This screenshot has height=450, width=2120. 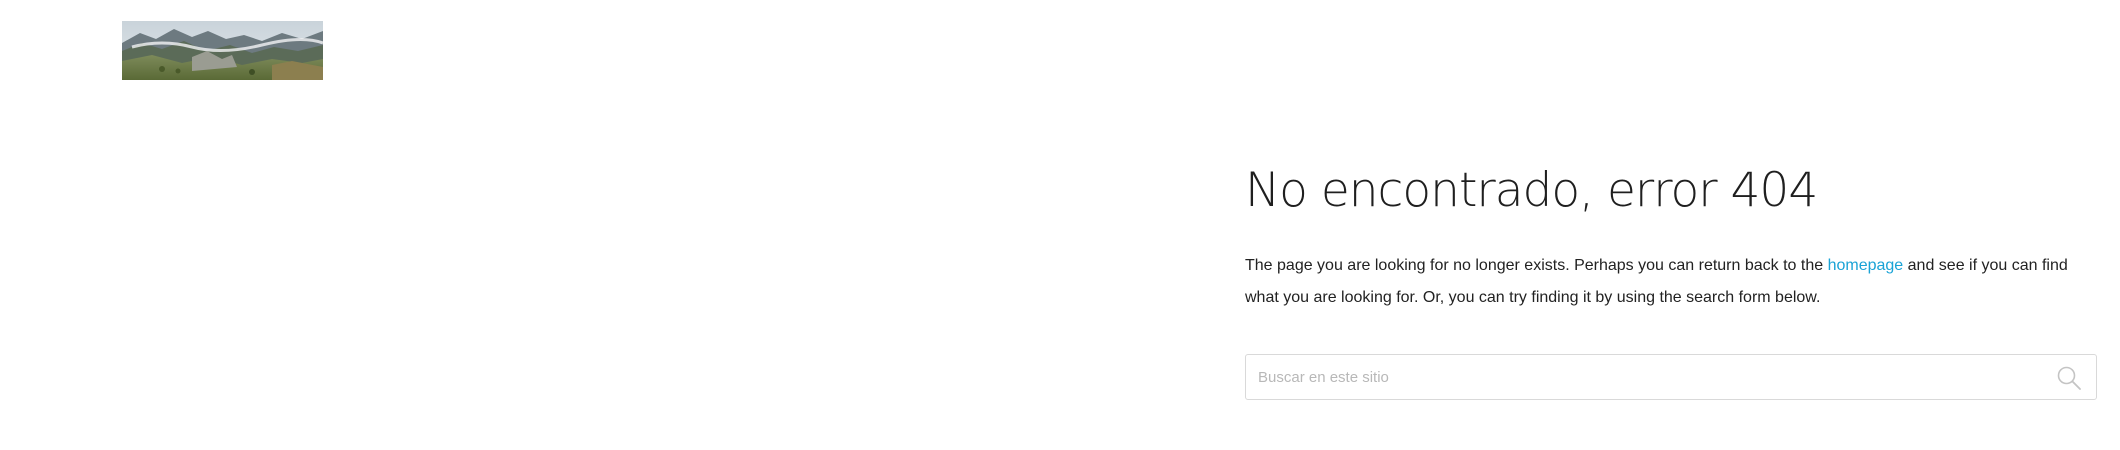 I want to click on search-icon, so click(x=2069, y=378).